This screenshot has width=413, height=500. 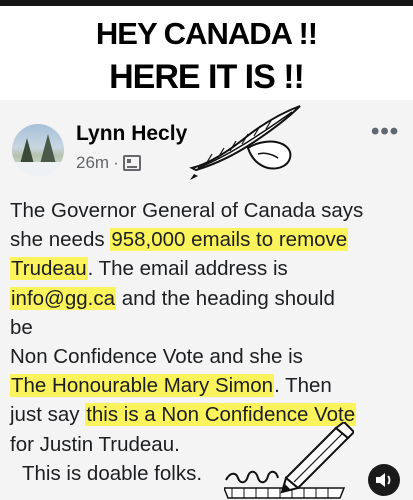 I want to click on body-text-segment: she needs, so click(x=60, y=240).